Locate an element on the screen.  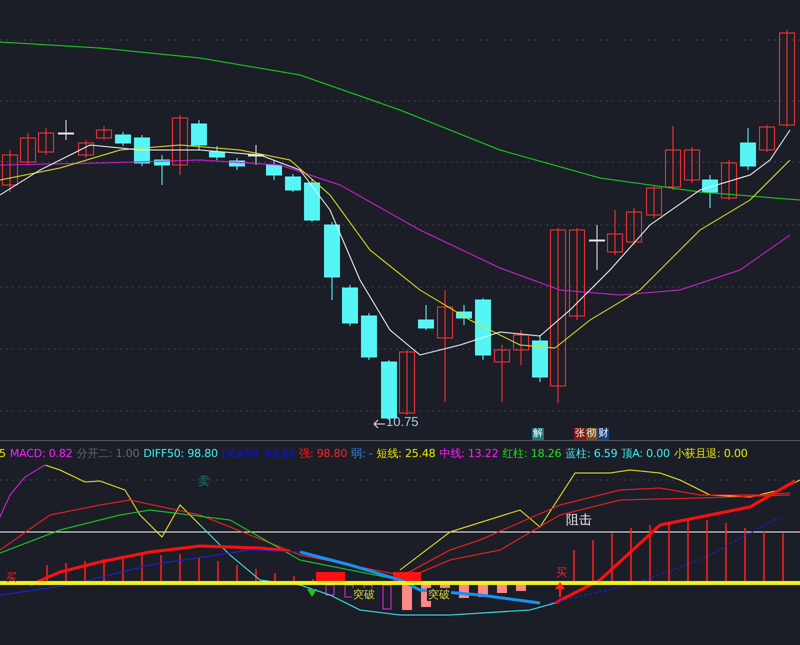
signal-badge: 财 is located at coordinates (603, 434).